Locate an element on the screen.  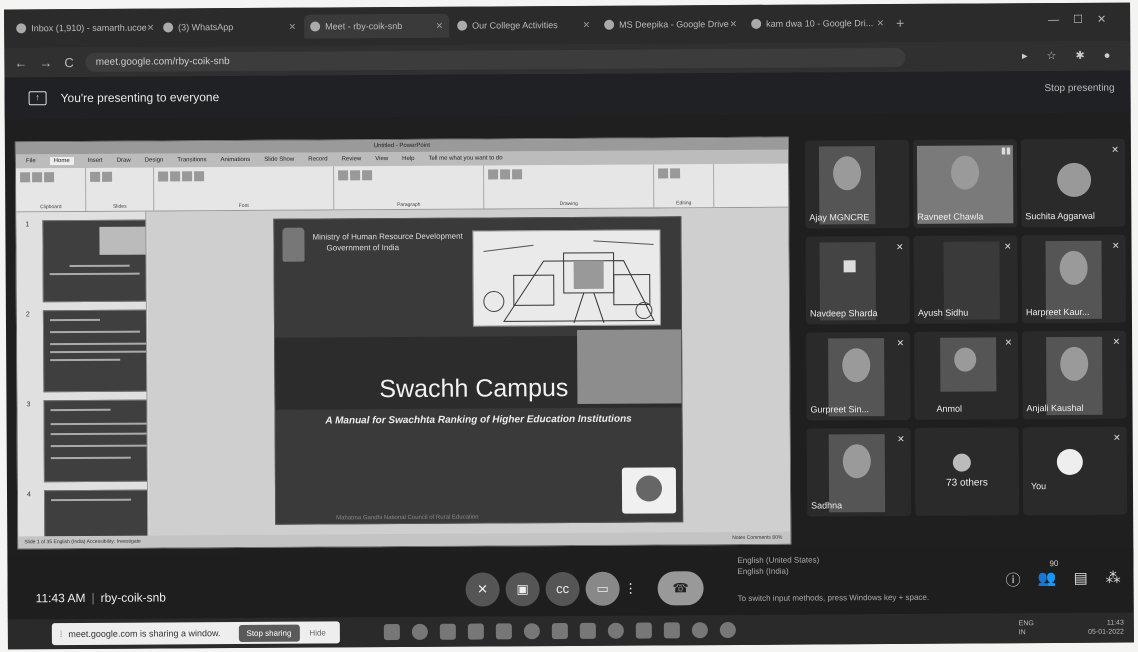
ppt-menu-home: Home is located at coordinates (61, 161).